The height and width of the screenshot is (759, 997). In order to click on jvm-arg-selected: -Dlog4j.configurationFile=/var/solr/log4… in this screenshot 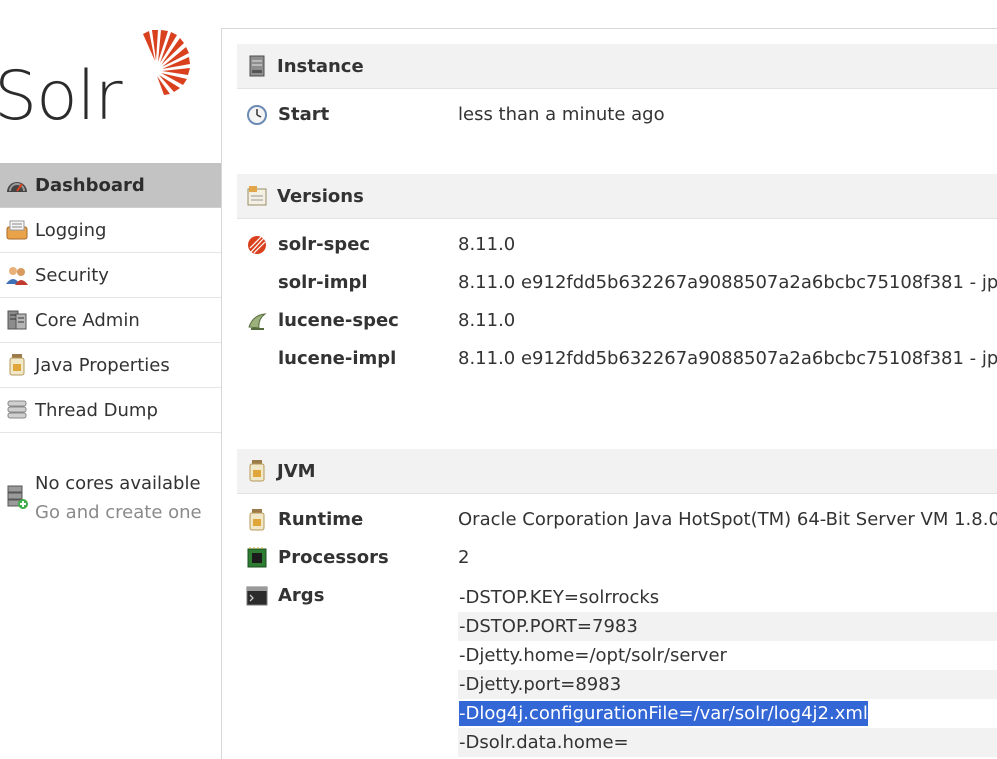, I will do `click(727, 713)`.